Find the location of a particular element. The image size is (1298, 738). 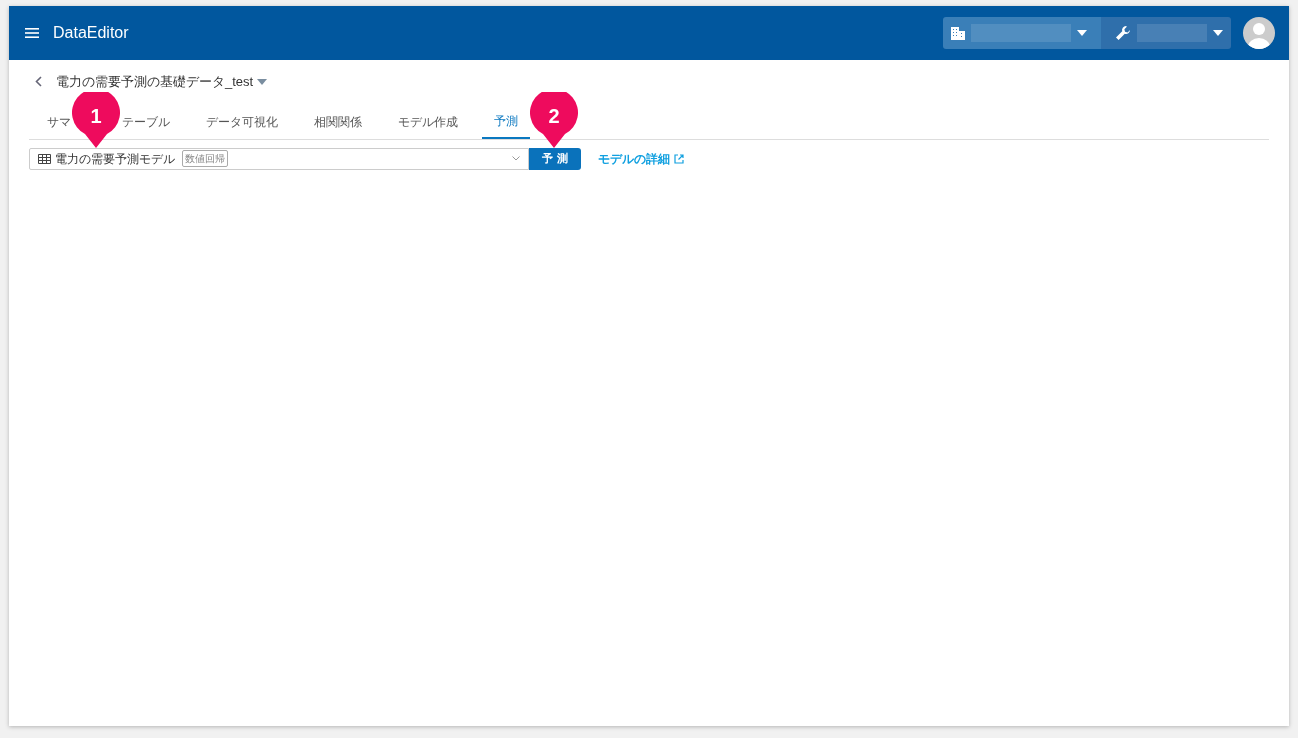

app-title: DataEditor is located at coordinates (91, 33).